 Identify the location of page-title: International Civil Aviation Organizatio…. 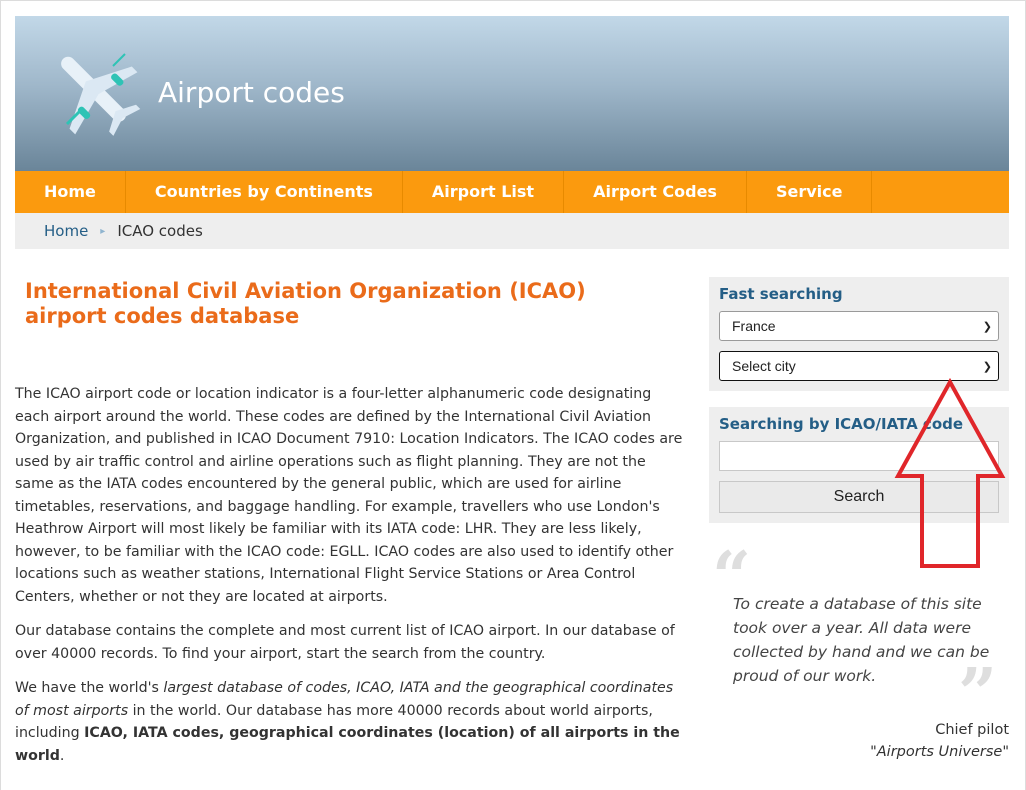
(305, 303).